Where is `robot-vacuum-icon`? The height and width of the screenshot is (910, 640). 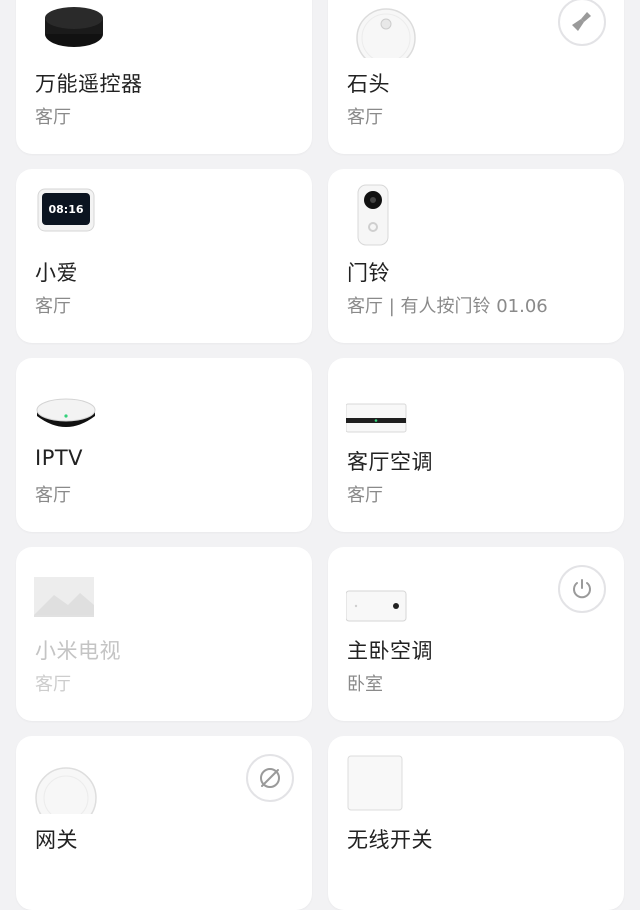
robot-vacuum-icon is located at coordinates (386, 33).